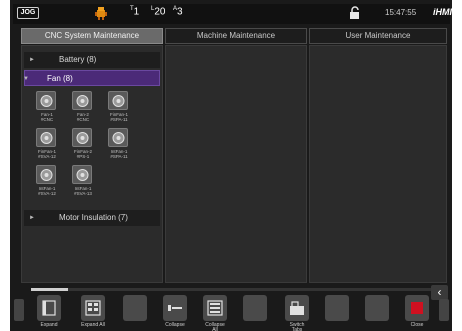 This screenshot has width=462, height=331. I want to click on tool-number: T1, so click(135, 12).